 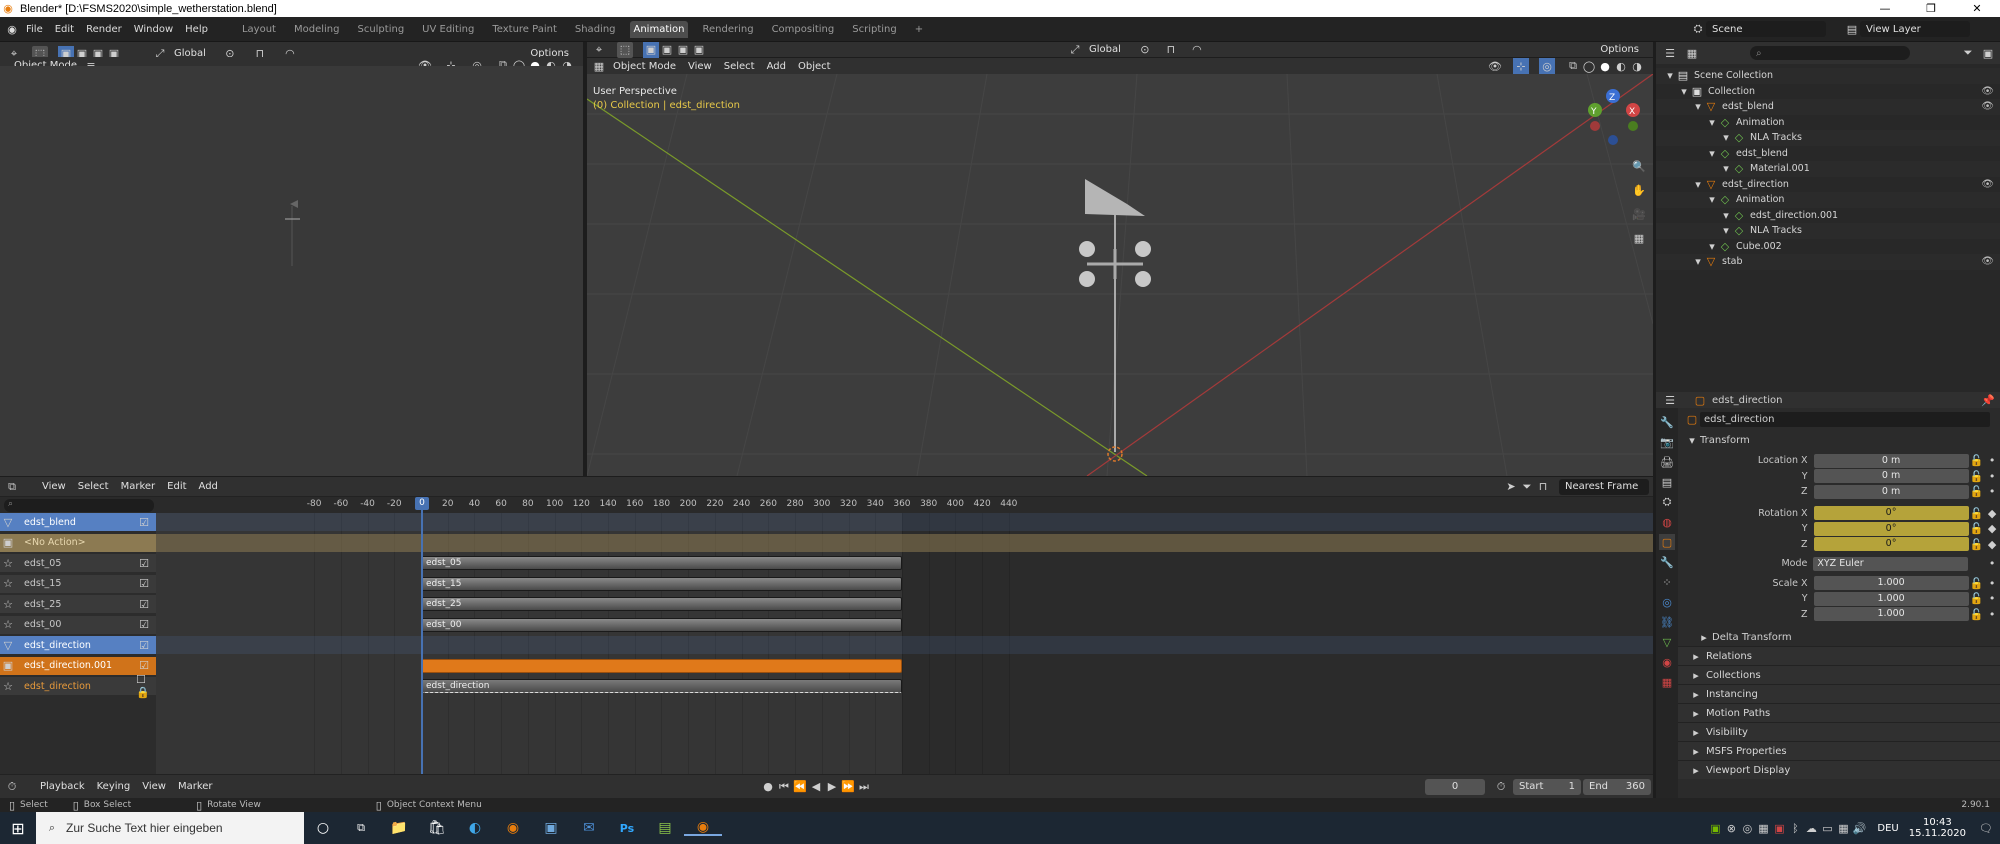 What do you see at coordinates (1779, 828) in the screenshot?
I see `tray-filezilla-icon: ▣` at bounding box center [1779, 828].